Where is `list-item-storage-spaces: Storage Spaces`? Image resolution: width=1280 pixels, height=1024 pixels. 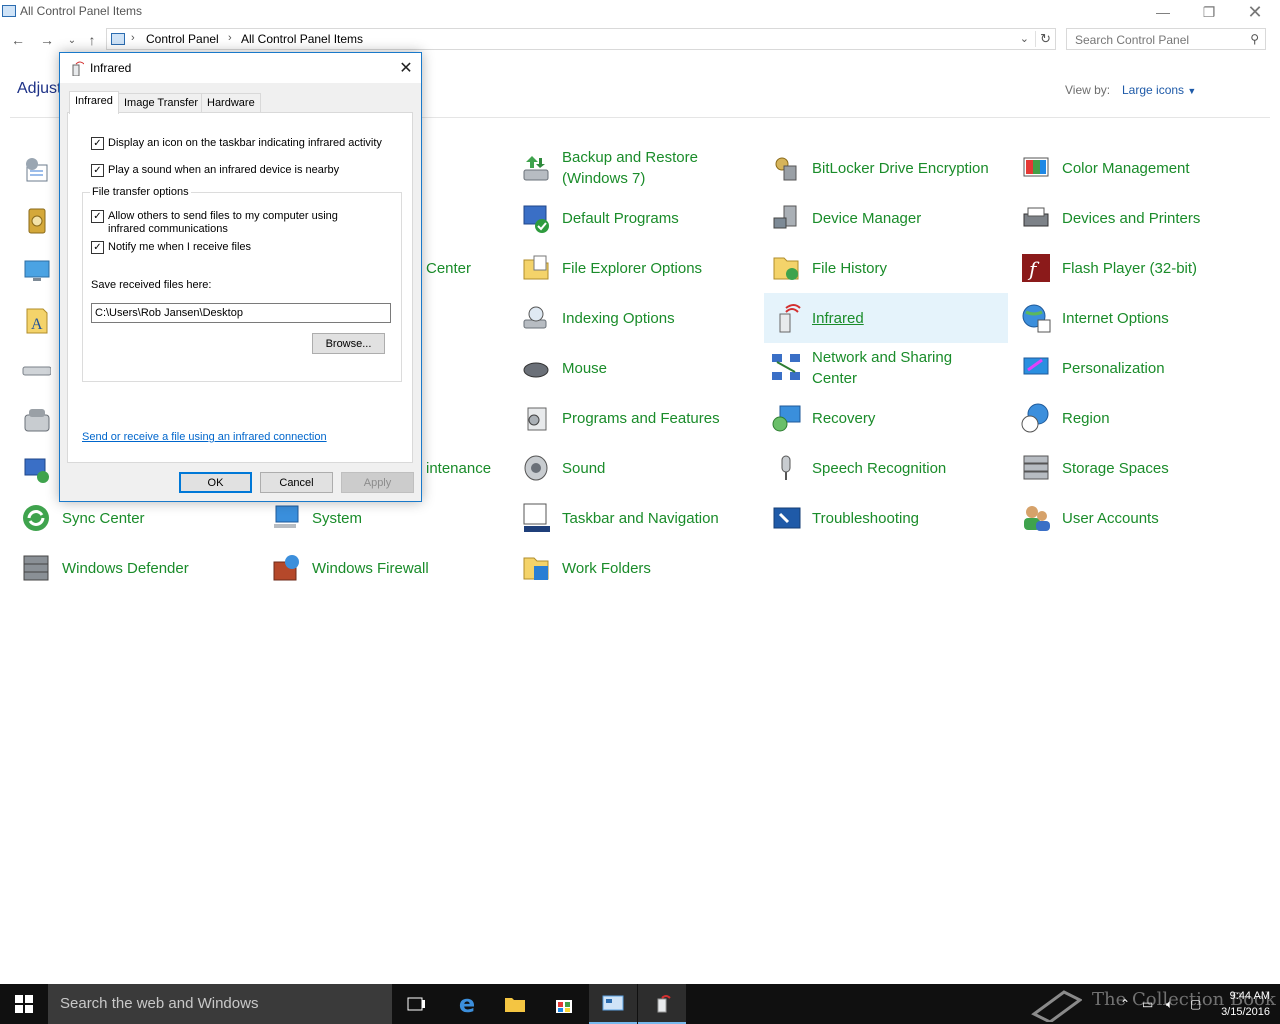
list-item-storage-spaces: Storage Spaces is located at coordinates (1136, 468).